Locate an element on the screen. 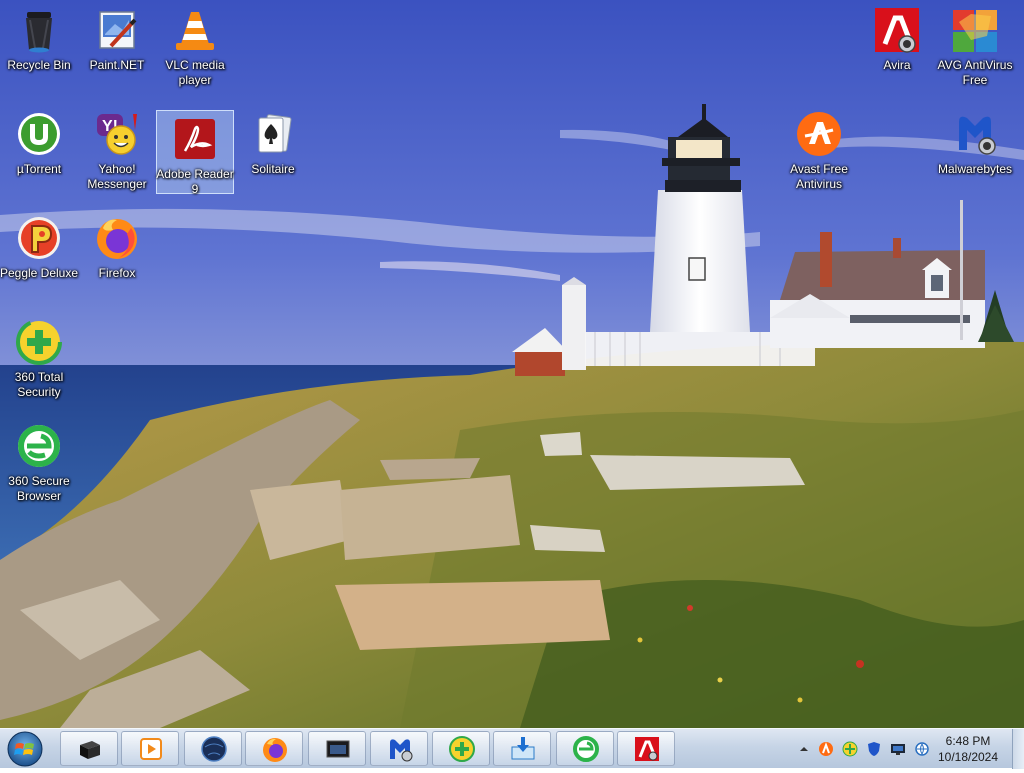 Image resolution: width=1024 pixels, height=773 pixels. desktop-icon-label: Peggle Deluxe is located at coordinates (39, 273).